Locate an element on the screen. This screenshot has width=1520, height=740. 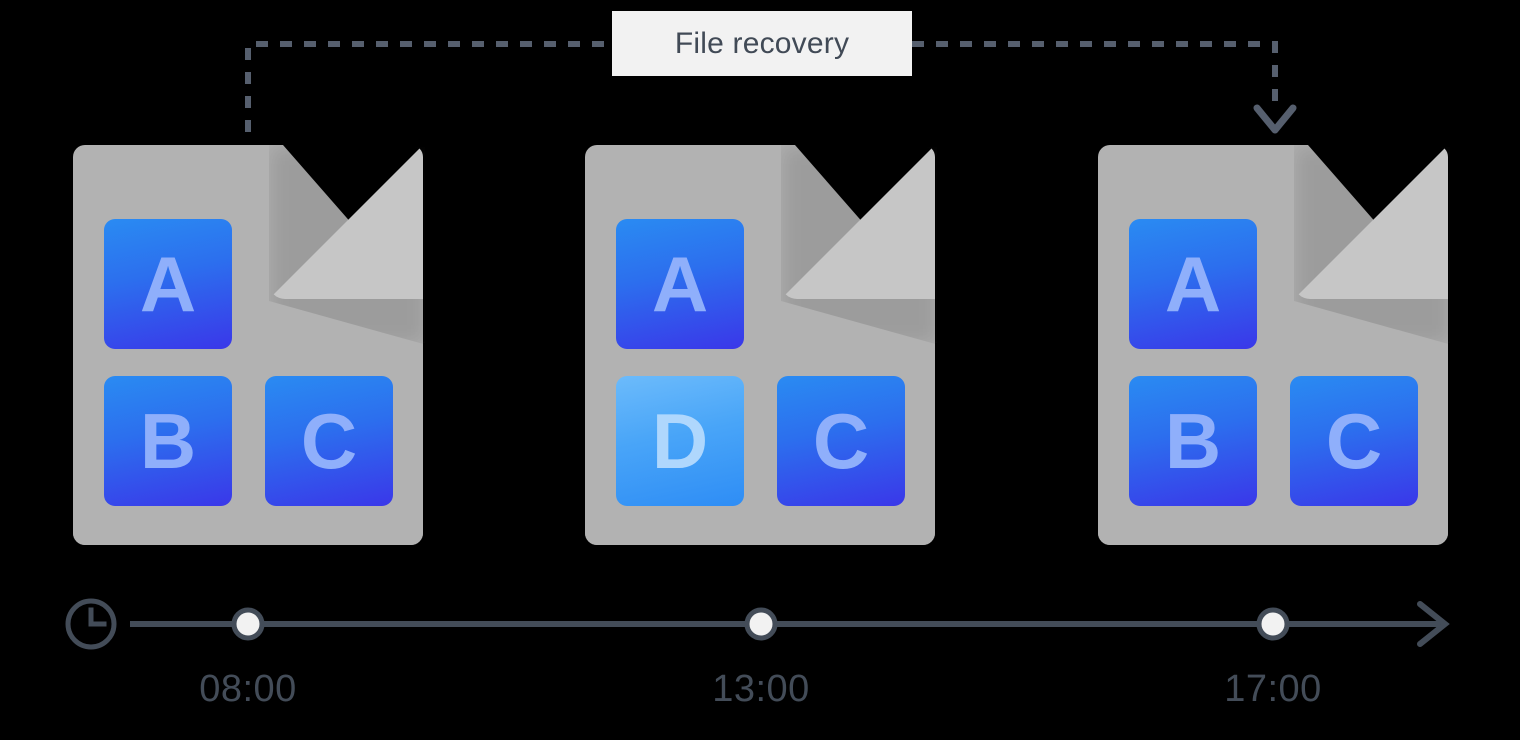
file-block-d: D is located at coordinates (680, 441).